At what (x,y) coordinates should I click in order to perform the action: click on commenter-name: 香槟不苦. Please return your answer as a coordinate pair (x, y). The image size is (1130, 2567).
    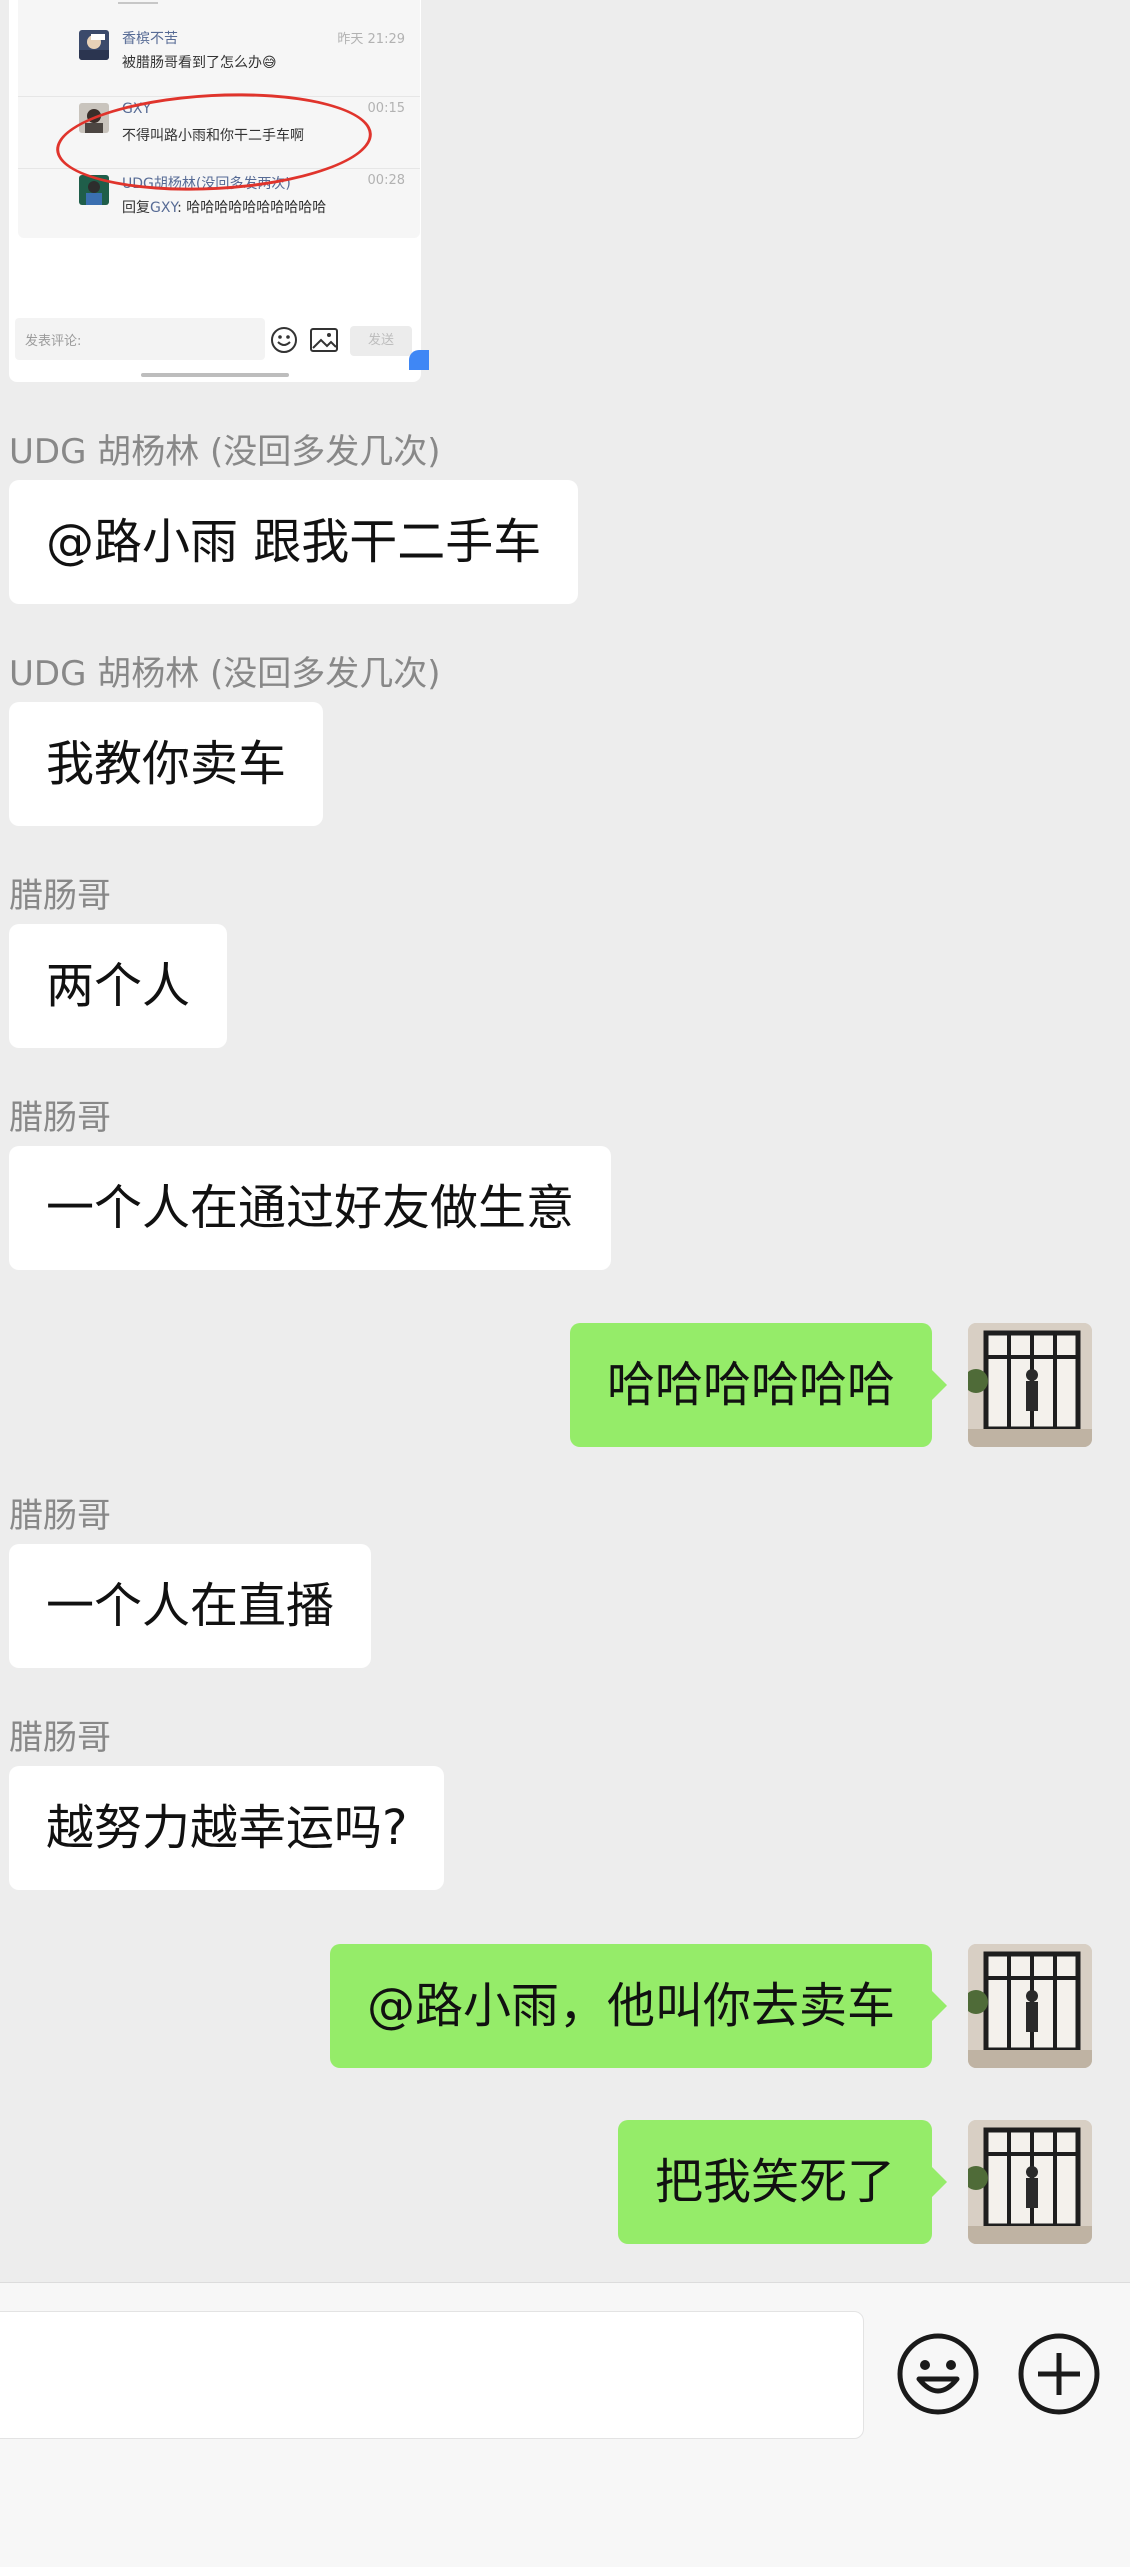
    Looking at the image, I should click on (150, 39).